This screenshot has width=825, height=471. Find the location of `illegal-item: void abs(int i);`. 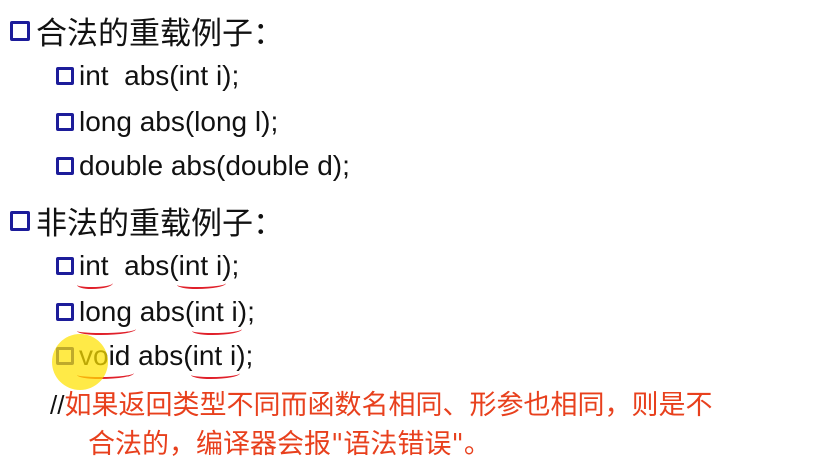

illegal-item: void abs(int i); is located at coordinates (155, 359).